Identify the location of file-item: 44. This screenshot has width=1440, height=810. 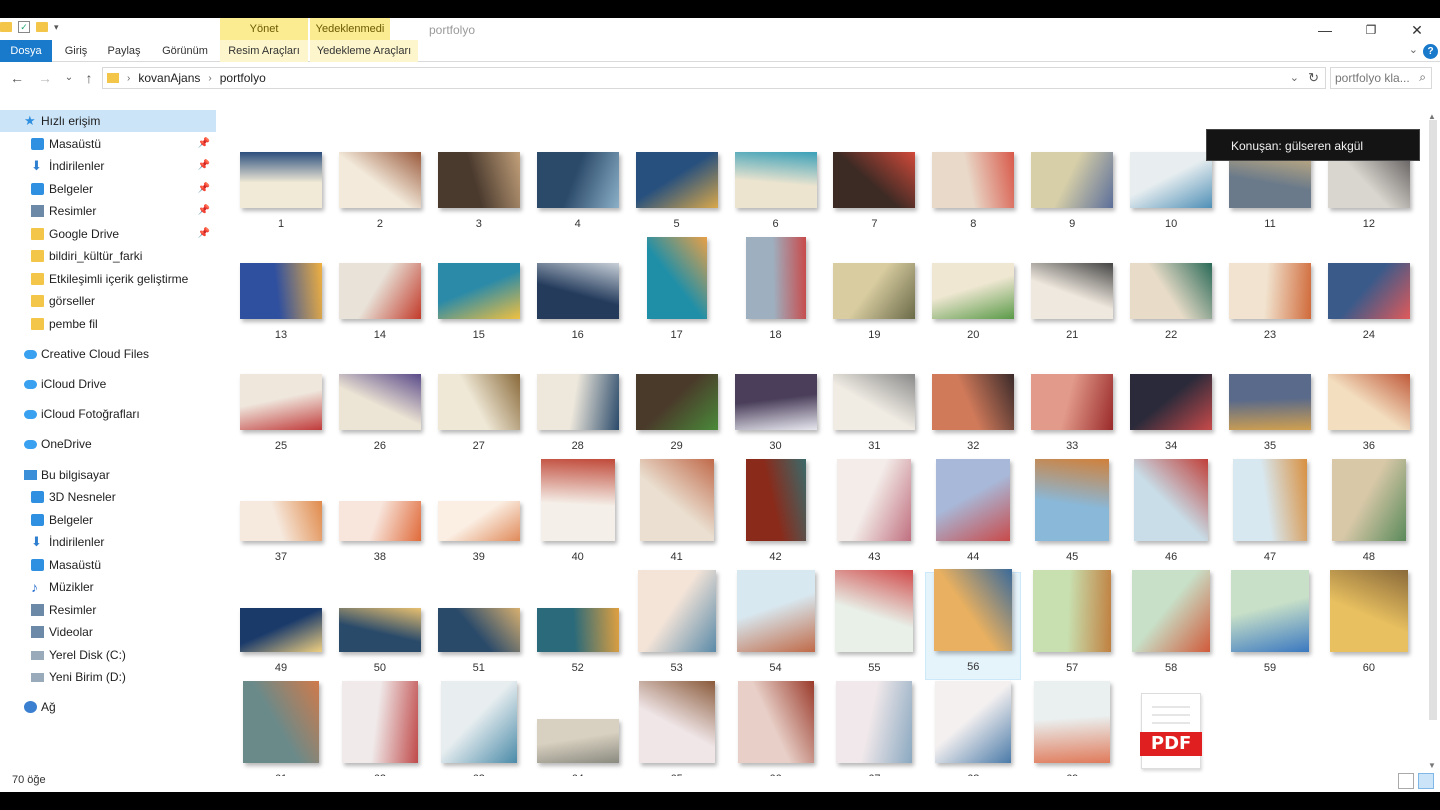
(973, 514).